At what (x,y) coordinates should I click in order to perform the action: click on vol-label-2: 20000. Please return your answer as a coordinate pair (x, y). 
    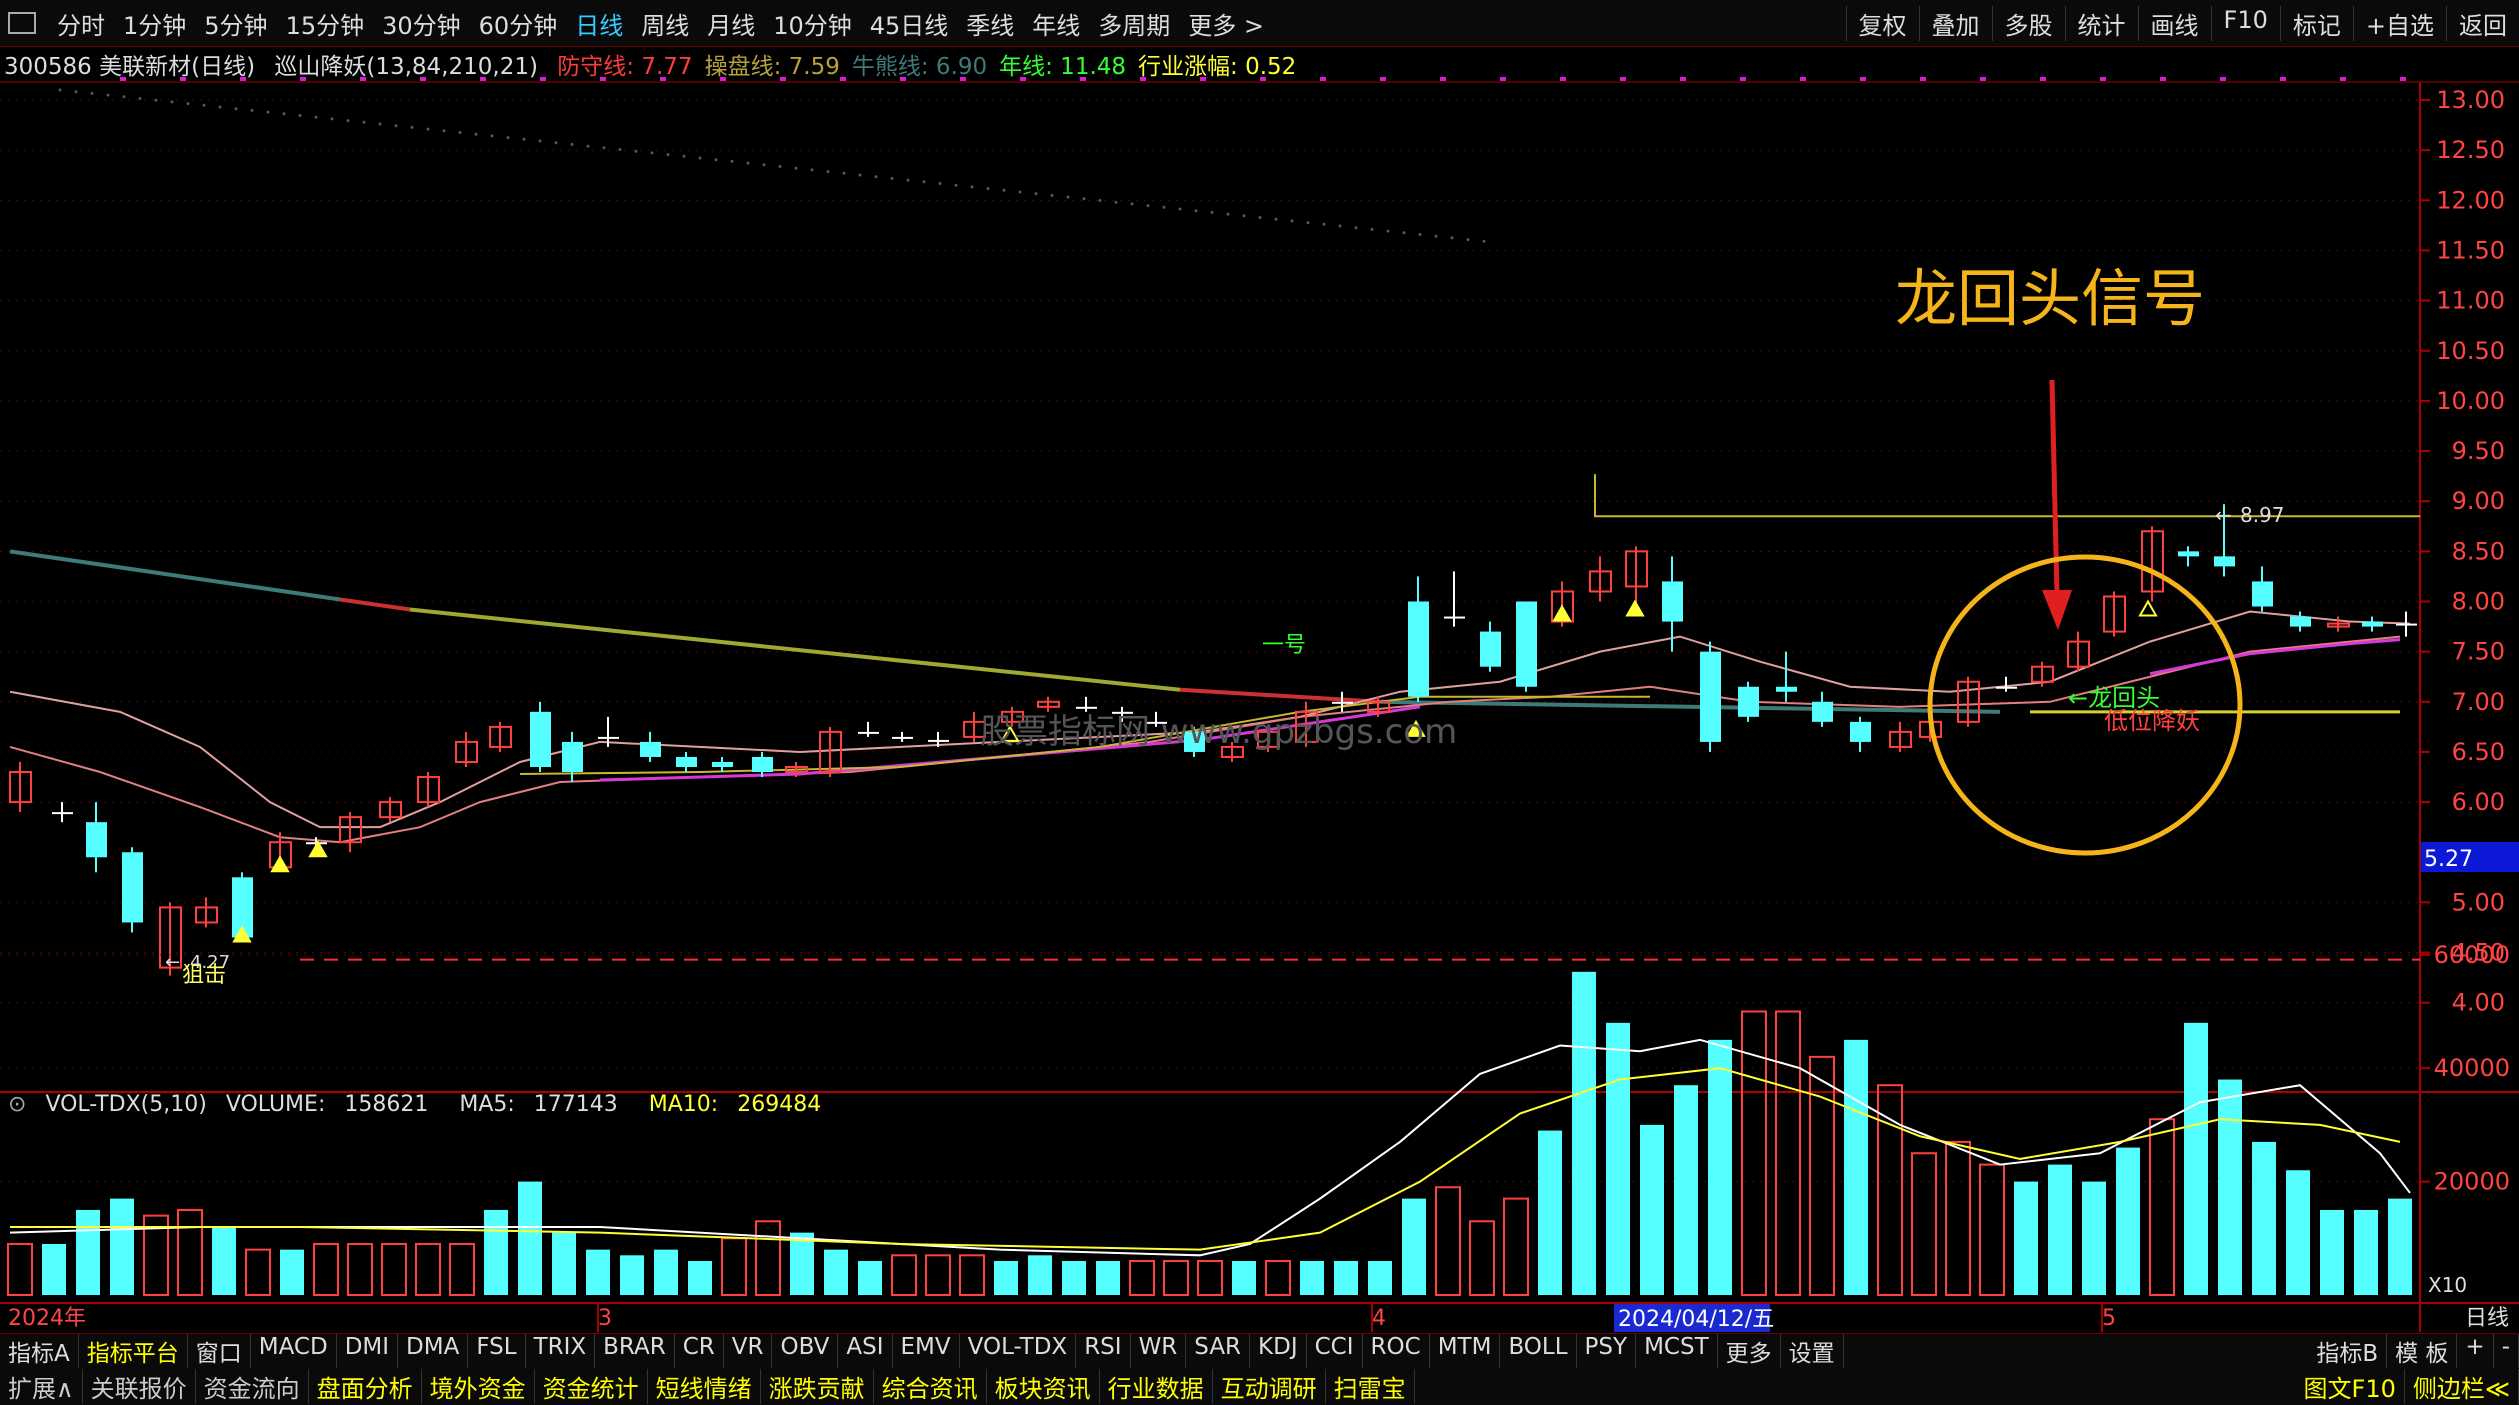
    Looking at the image, I should click on (2472, 1182).